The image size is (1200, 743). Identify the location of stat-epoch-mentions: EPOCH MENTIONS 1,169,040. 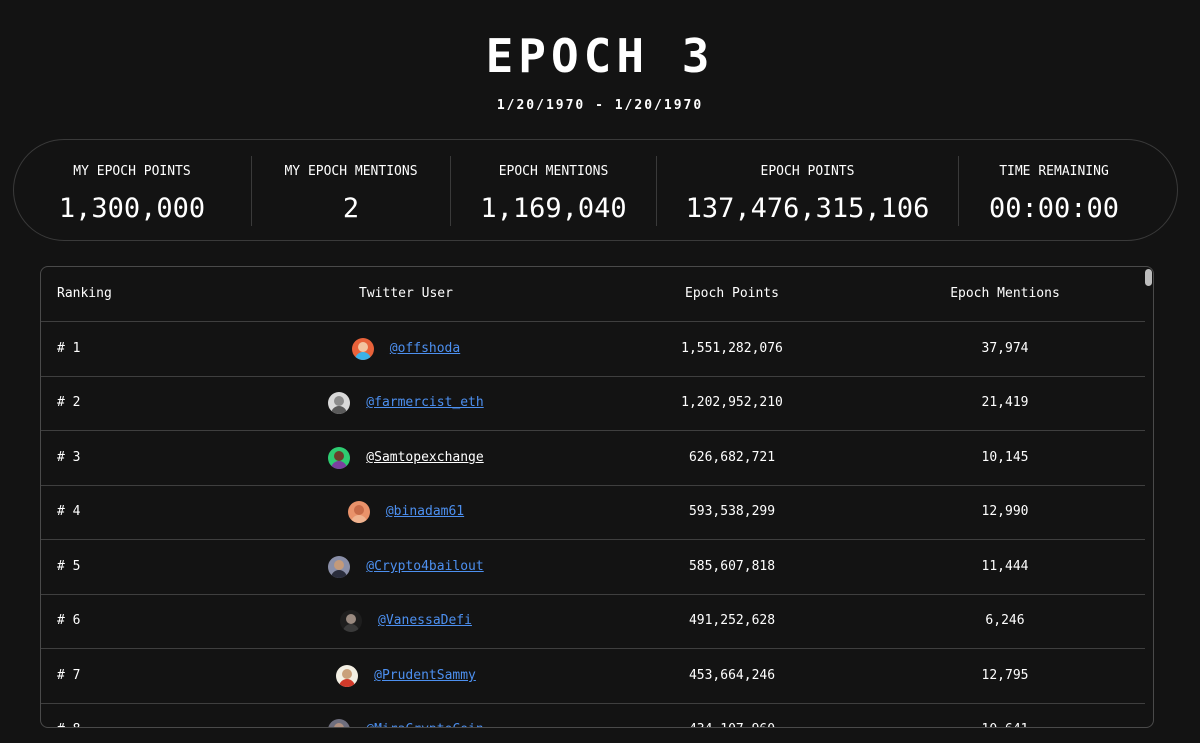
(553, 190).